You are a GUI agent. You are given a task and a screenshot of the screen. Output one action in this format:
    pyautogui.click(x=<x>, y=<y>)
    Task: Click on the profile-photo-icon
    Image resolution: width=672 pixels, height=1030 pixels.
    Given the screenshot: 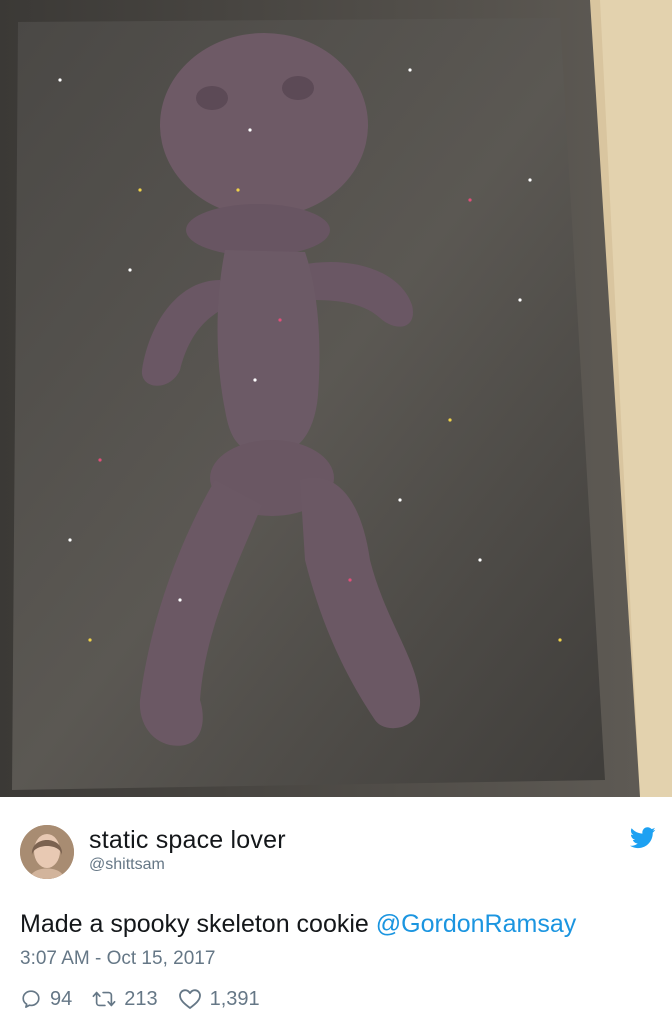 What is the action you would take?
    pyautogui.click(x=47, y=852)
    